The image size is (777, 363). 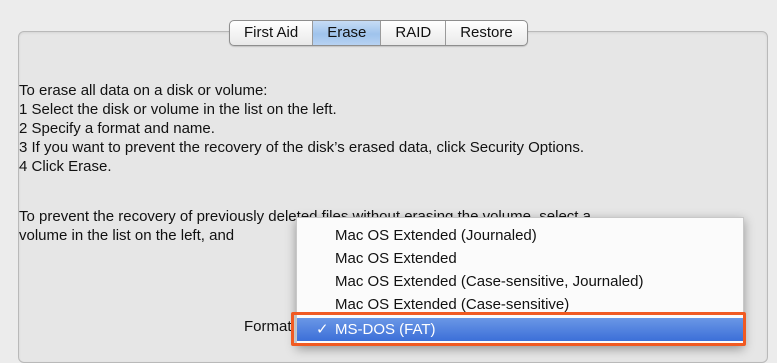 What do you see at coordinates (347, 33) in the screenshot?
I see `tab-erase: Erase` at bounding box center [347, 33].